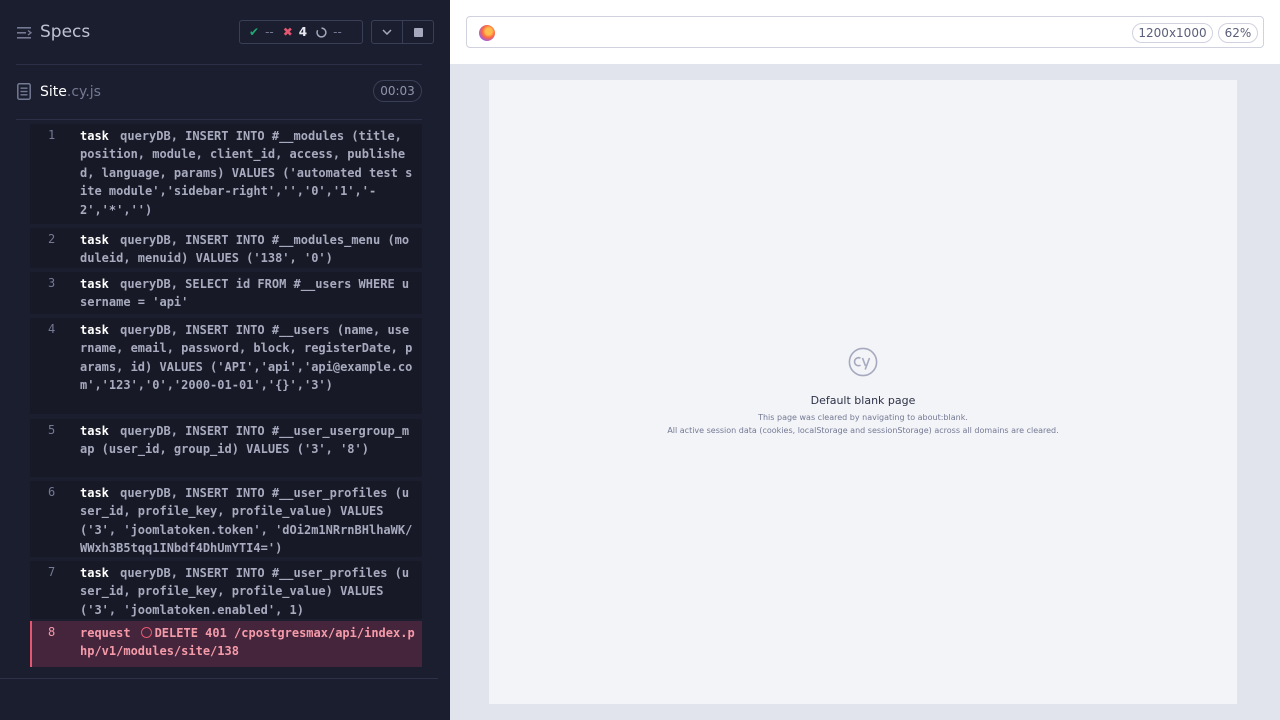 The width and height of the screenshot is (1280, 720). I want to click on reporter-header: Specs ✔ -- ✖ 4 --, so click(219, 32).